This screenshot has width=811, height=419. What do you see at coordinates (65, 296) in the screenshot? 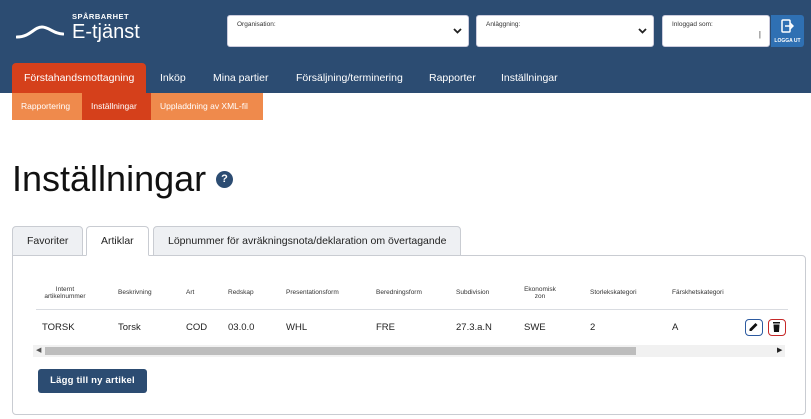
I see `header-internt-line2: artikelnummer` at bounding box center [65, 296].